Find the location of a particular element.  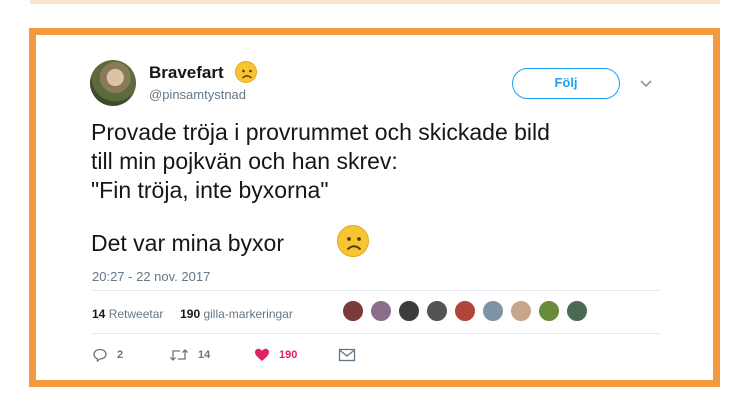

like-count: 190 is located at coordinates (288, 355).